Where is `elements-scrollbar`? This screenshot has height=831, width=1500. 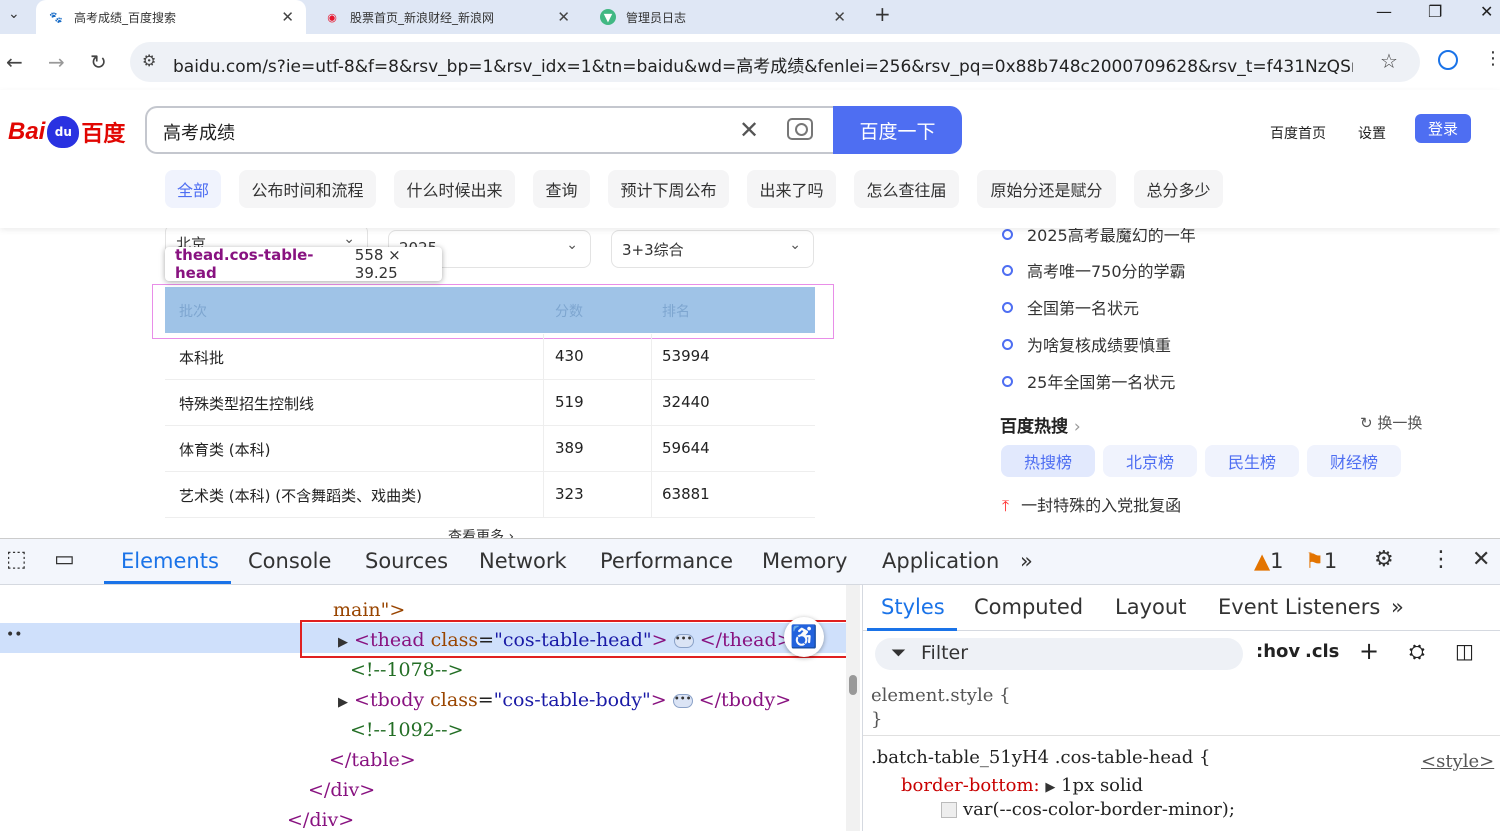
elements-scrollbar is located at coordinates (853, 708).